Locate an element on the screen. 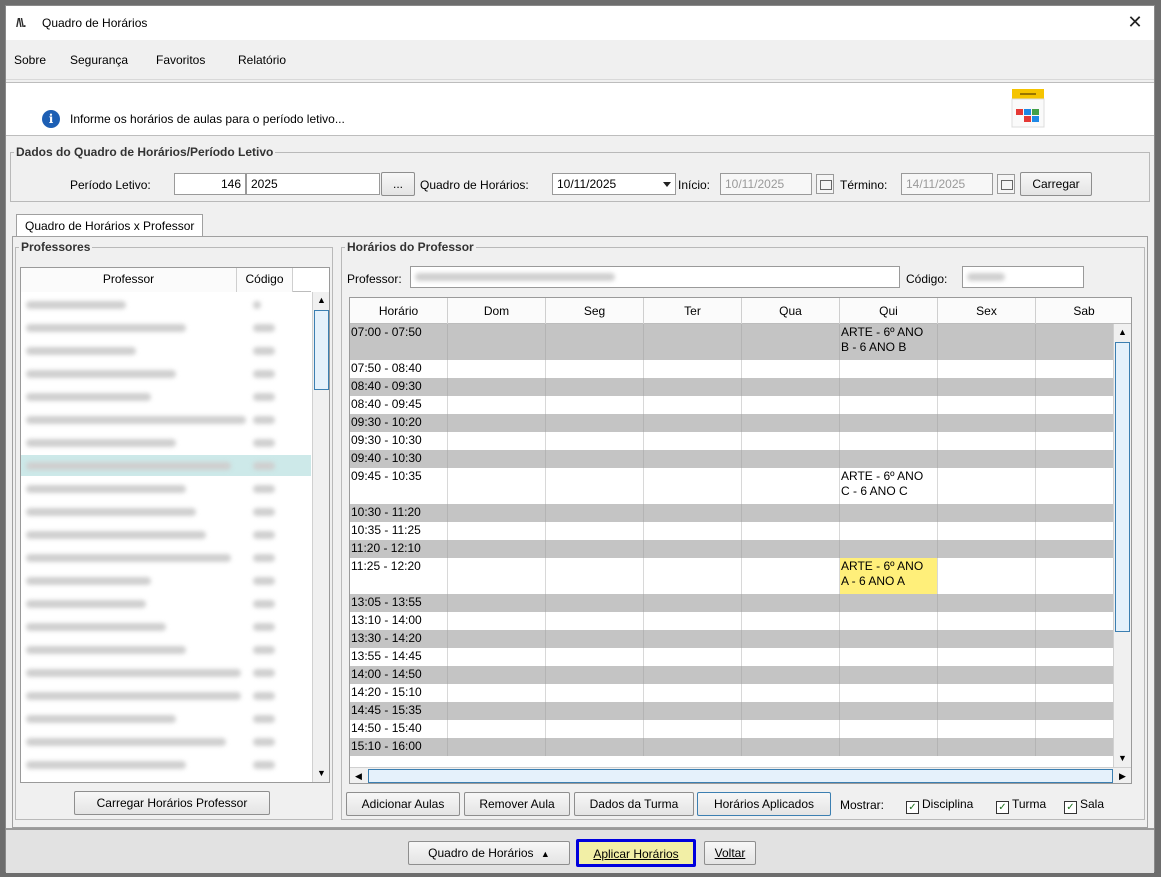 This screenshot has height=877, width=1161. qui-cell: ARTE - 6º ANO C - 6 ANO C is located at coordinates (889, 486).